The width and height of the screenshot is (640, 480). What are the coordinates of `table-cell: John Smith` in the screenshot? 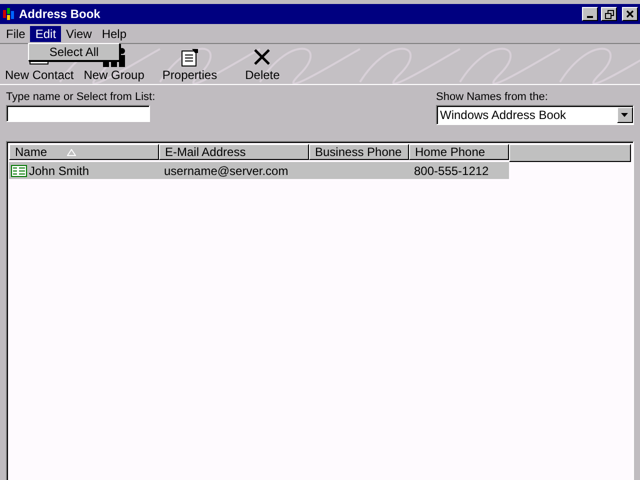 It's located at (84, 170).